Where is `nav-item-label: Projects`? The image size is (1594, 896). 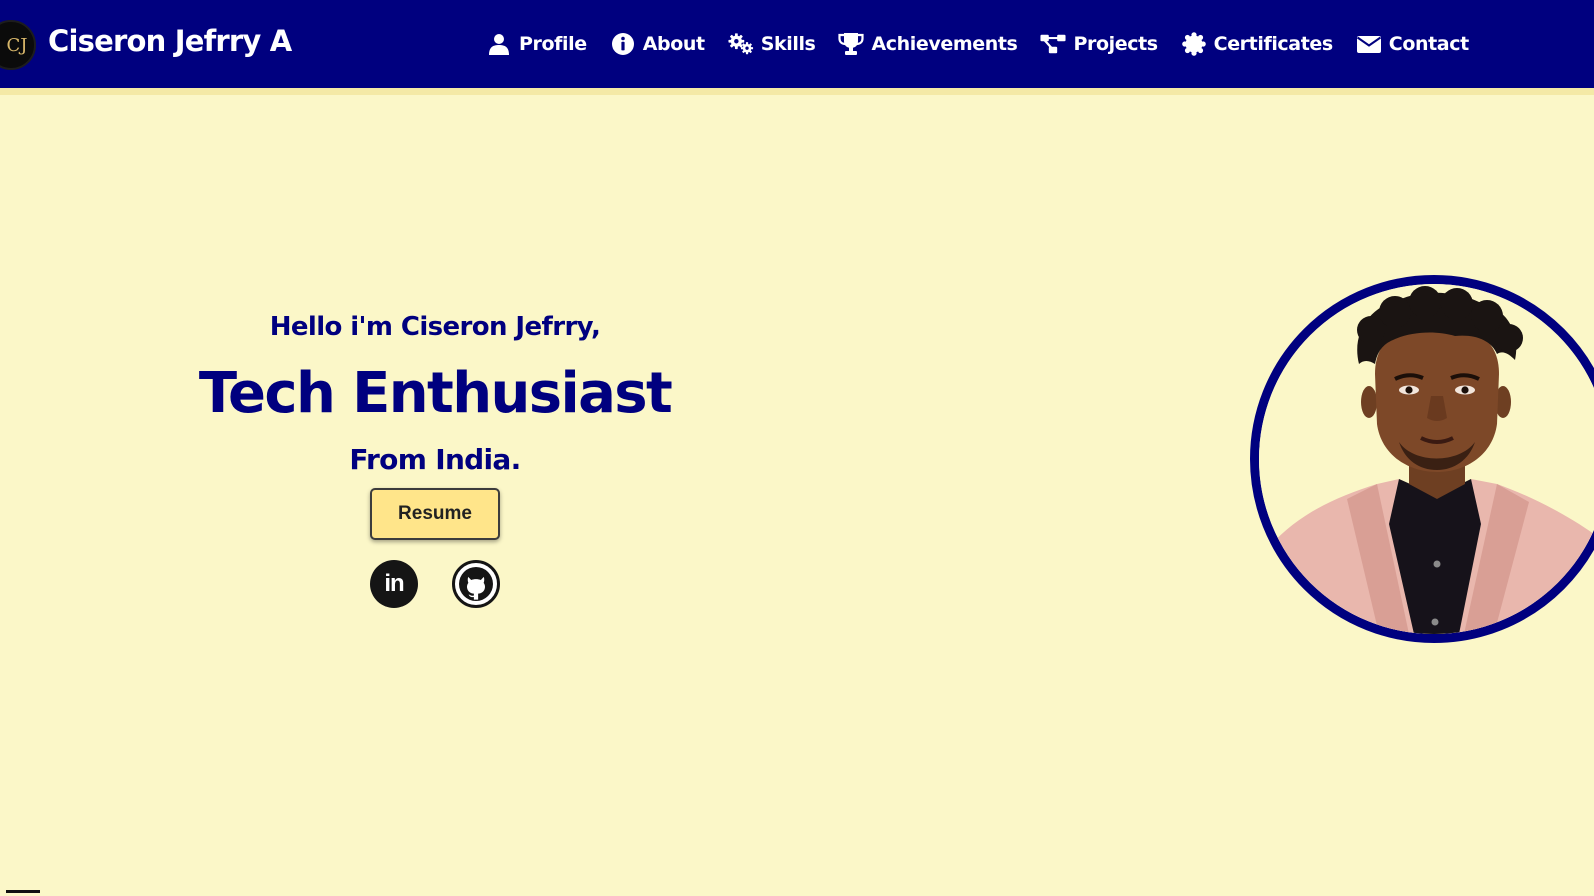
nav-item-label: Projects is located at coordinates (1115, 44).